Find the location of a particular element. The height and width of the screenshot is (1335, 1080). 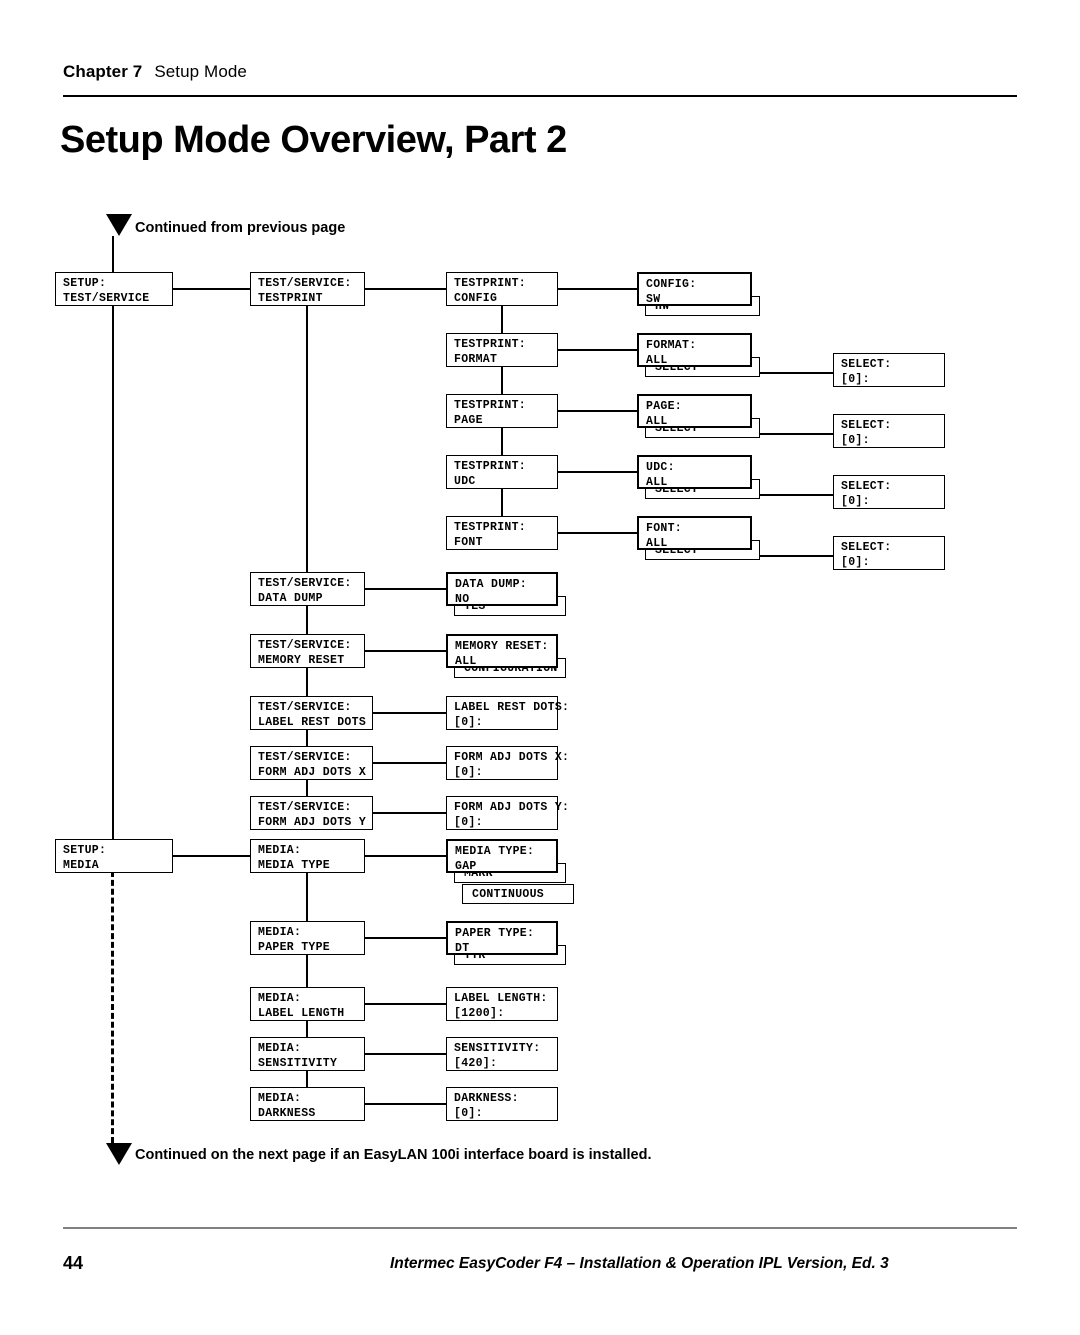

node-testservice-labelrestdots: TEST/SERVICE: LABEL REST DOTS is located at coordinates (311, 713).